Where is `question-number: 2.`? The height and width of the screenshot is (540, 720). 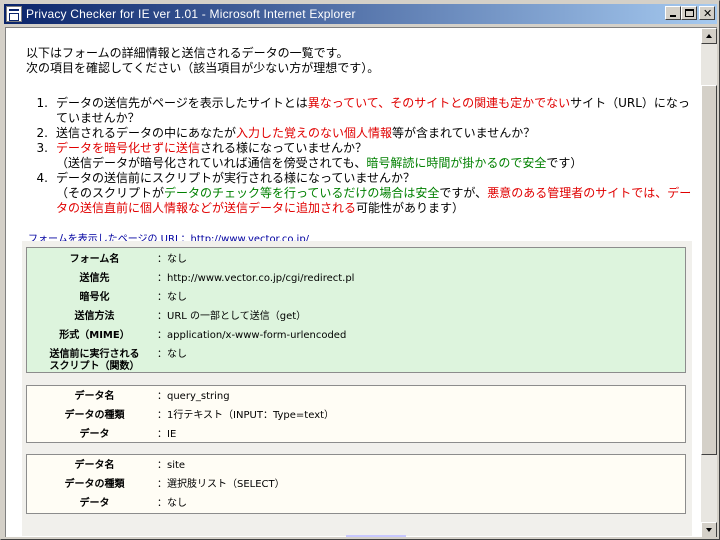 question-number: 2. is located at coordinates (42, 133).